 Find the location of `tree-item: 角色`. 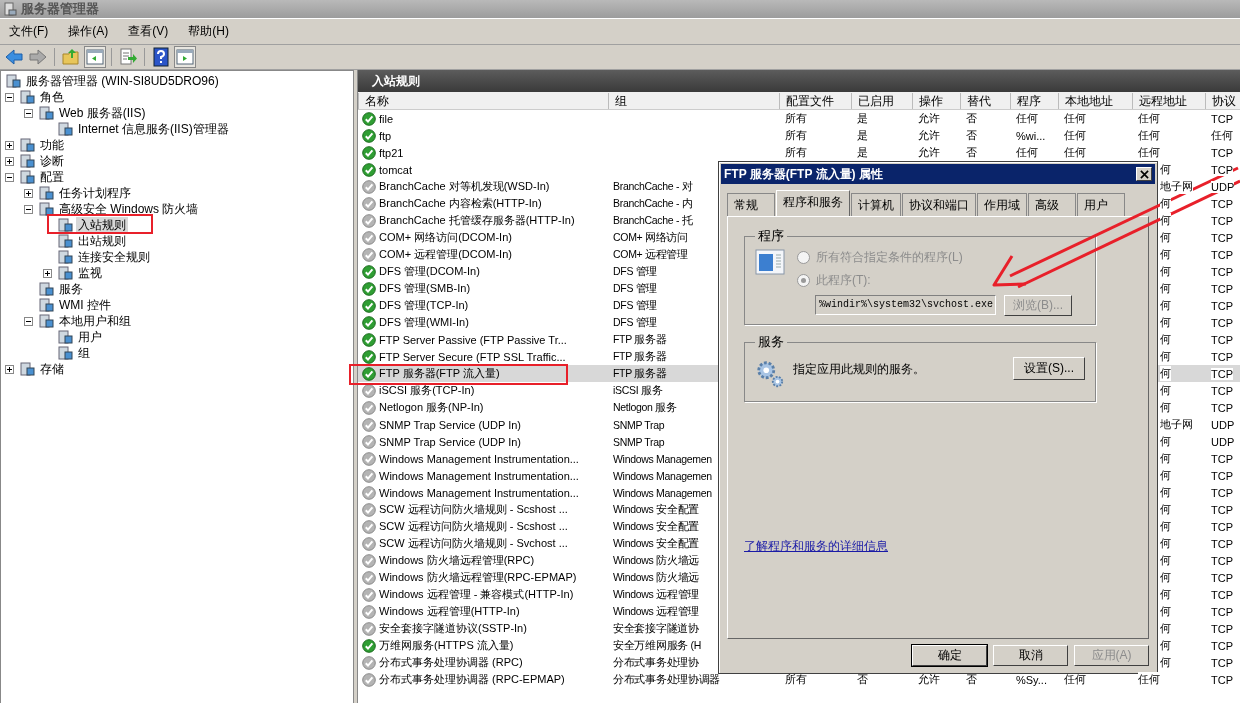

tree-item: 角色 is located at coordinates (52, 97).